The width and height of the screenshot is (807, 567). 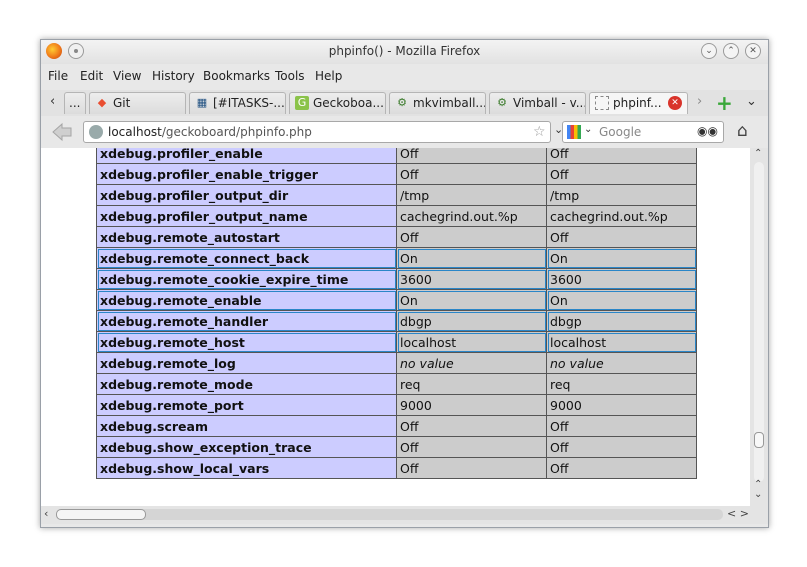 I want to click on back-arrow-icon, so click(x=62, y=132).